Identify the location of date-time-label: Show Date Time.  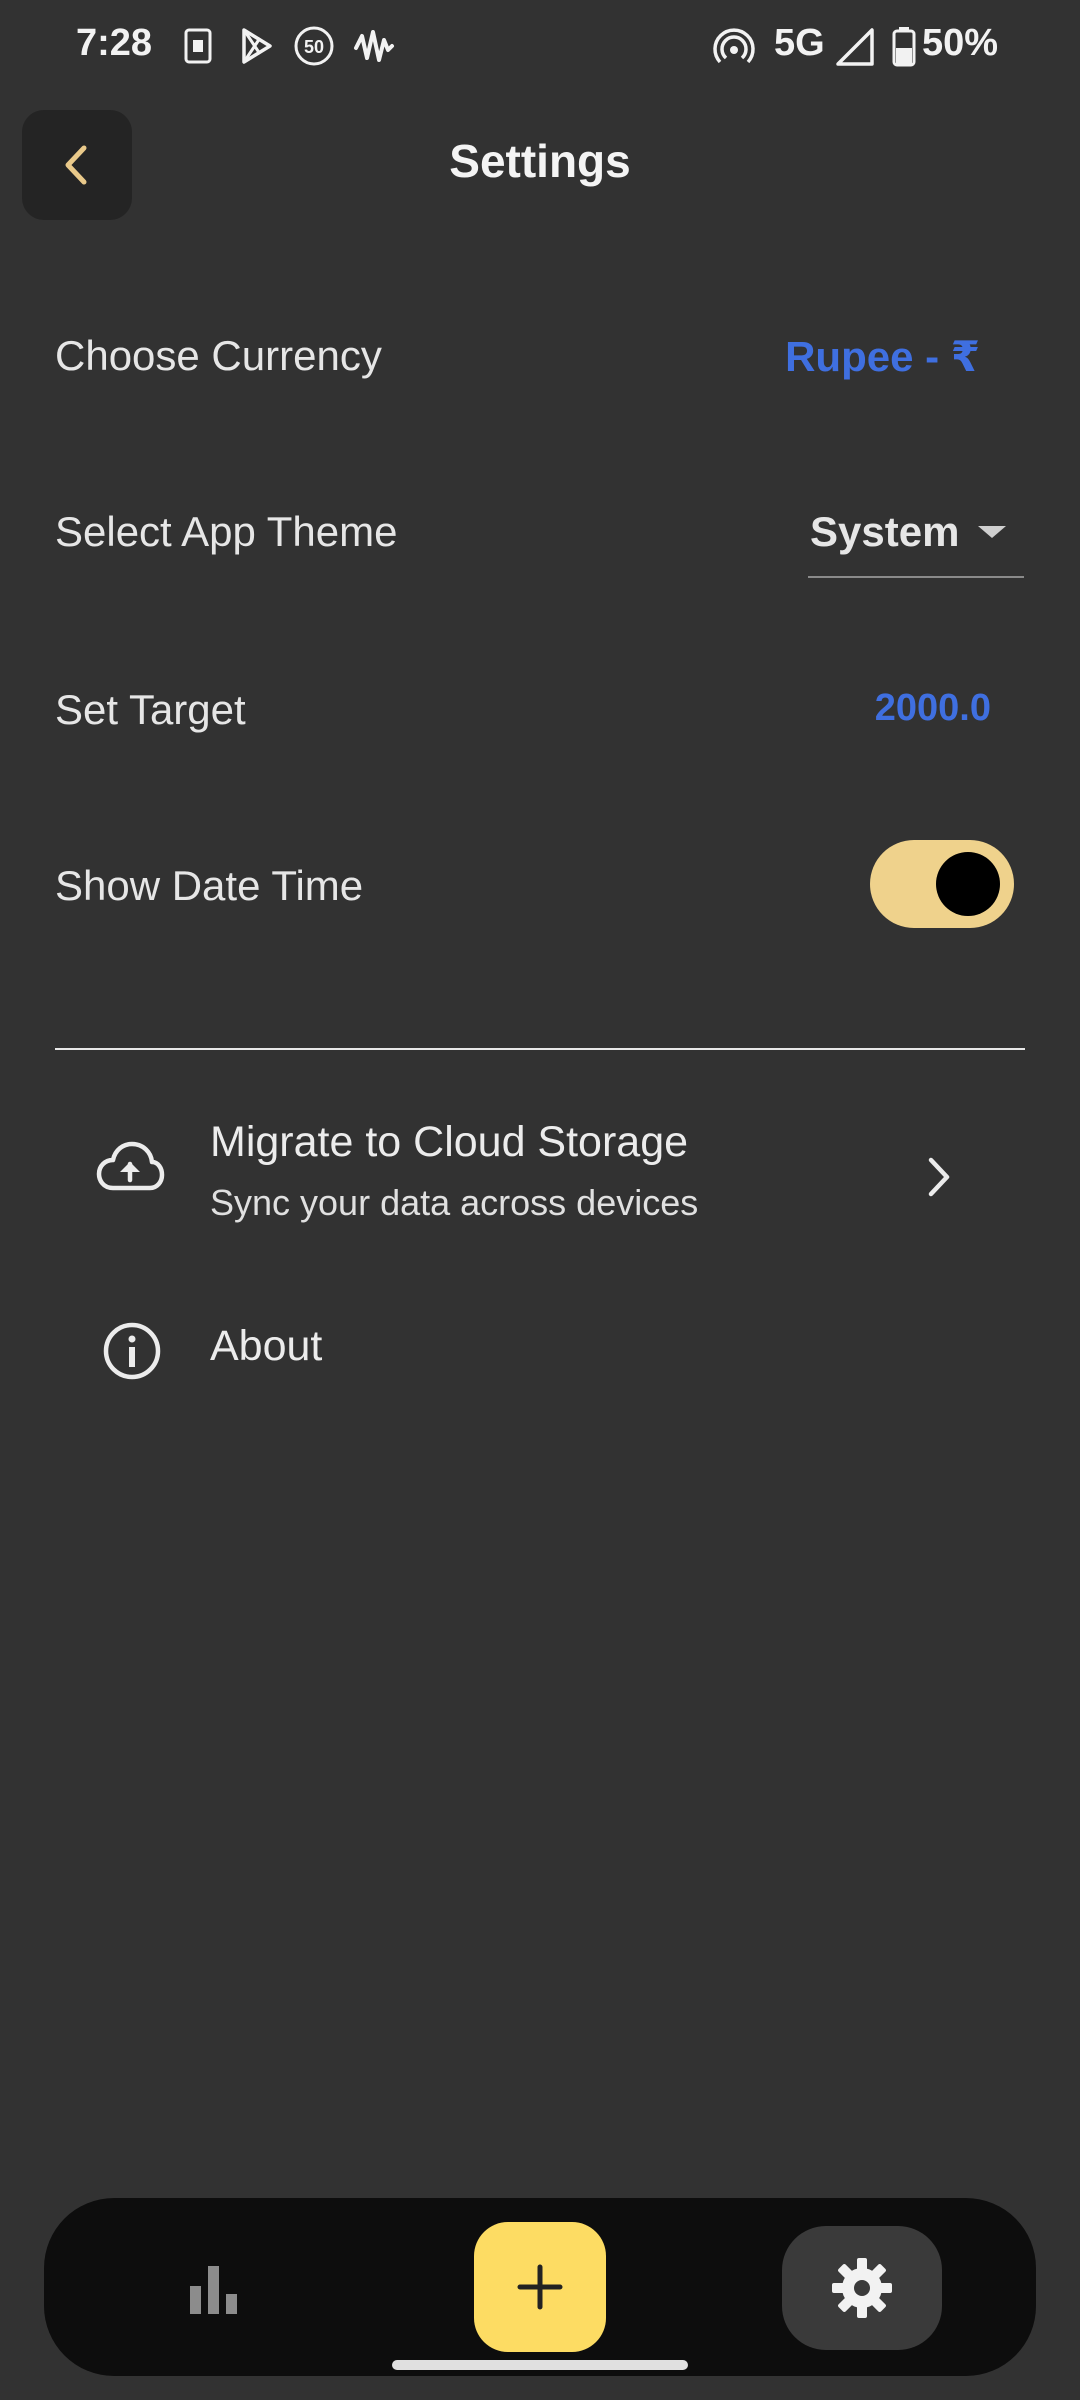
(209, 885).